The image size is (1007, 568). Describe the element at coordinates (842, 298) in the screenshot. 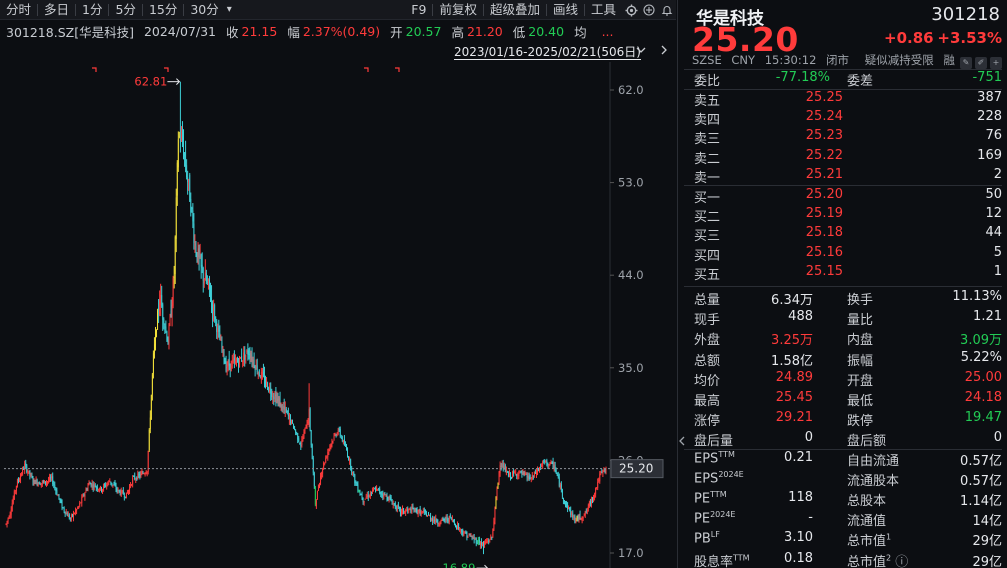

I see `stat-row: 总量 6.34万 换手 11.13%` at that location.